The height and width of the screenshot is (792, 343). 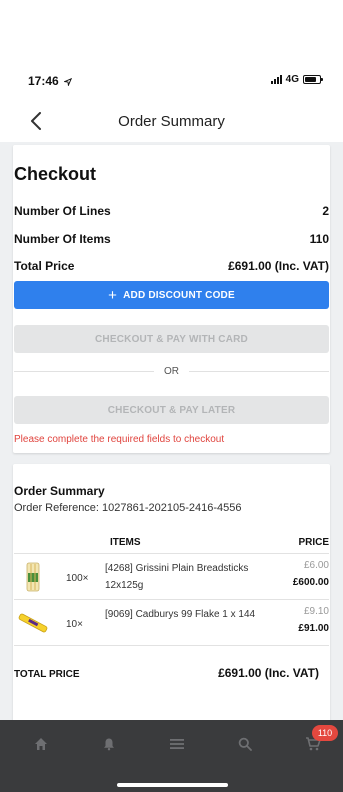 I want to click on add-discount-code-label: ADD DISCOUNT CODE, so click(x=179, y=295).